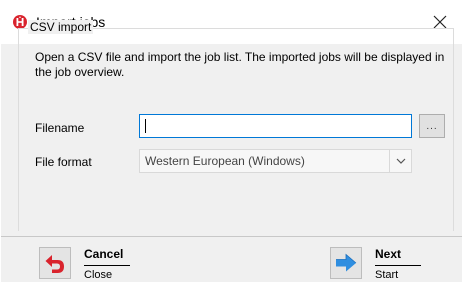  Describe the element at coordinates (387, 275) in the screenshot. I see `next-subtitle: Start` at that location.